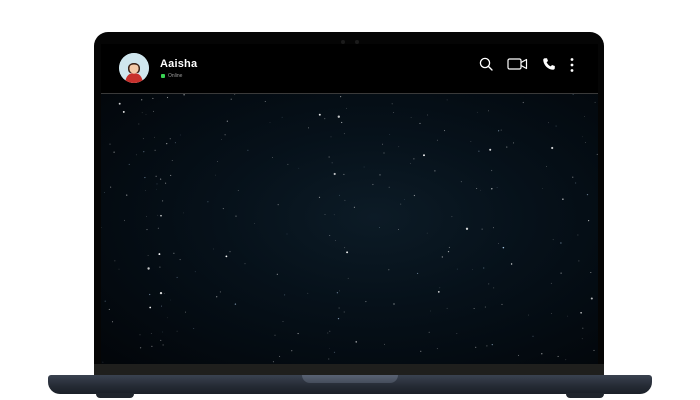  I want to click on more-vertical-icon, so click(572, 65).